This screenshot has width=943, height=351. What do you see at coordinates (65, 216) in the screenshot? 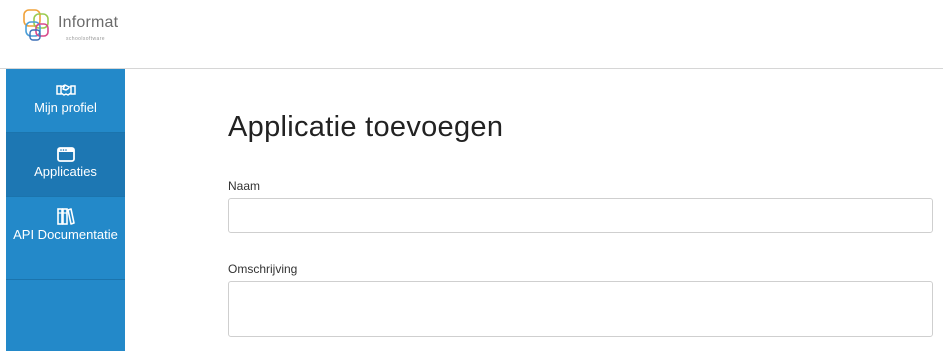
I see `books-icon` at bounding box center [65, 216].